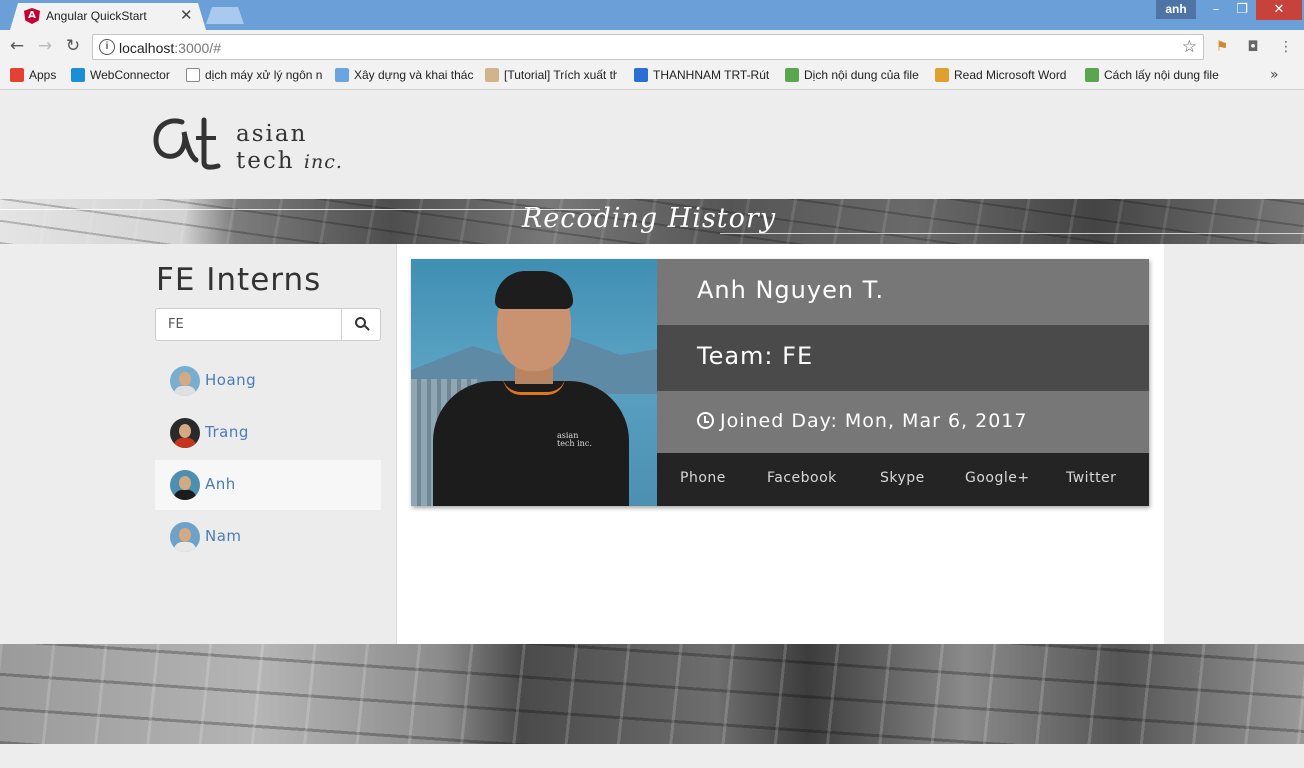 The image size is (1304, 768). I want to click on profile-name-row: Anh Nguyen T., so click(903, 292).